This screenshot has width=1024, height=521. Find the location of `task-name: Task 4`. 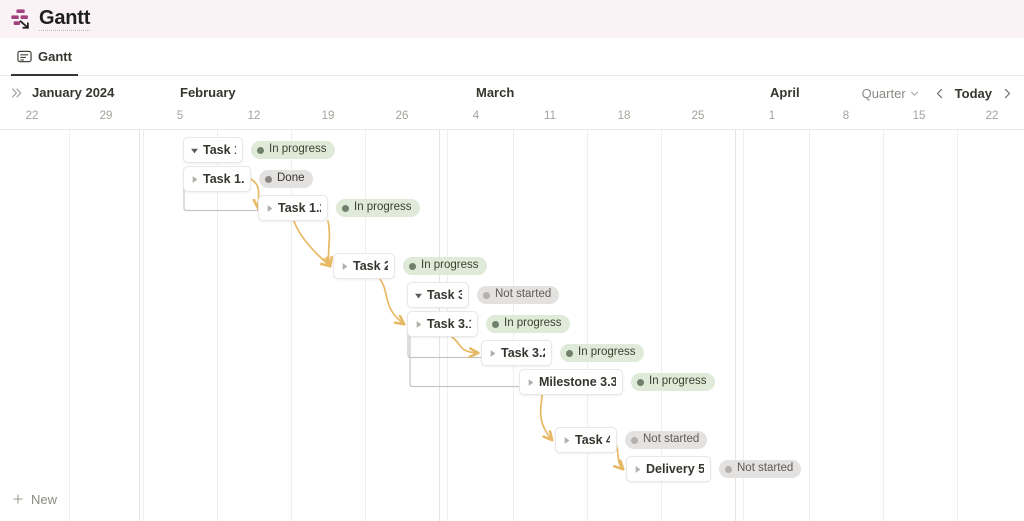

task-name: Task 4 is located at coordinates (592, 440).